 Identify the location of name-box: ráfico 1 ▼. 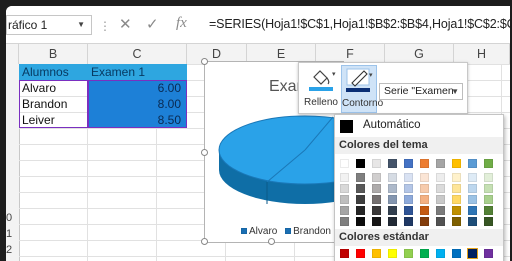
(49, 25).